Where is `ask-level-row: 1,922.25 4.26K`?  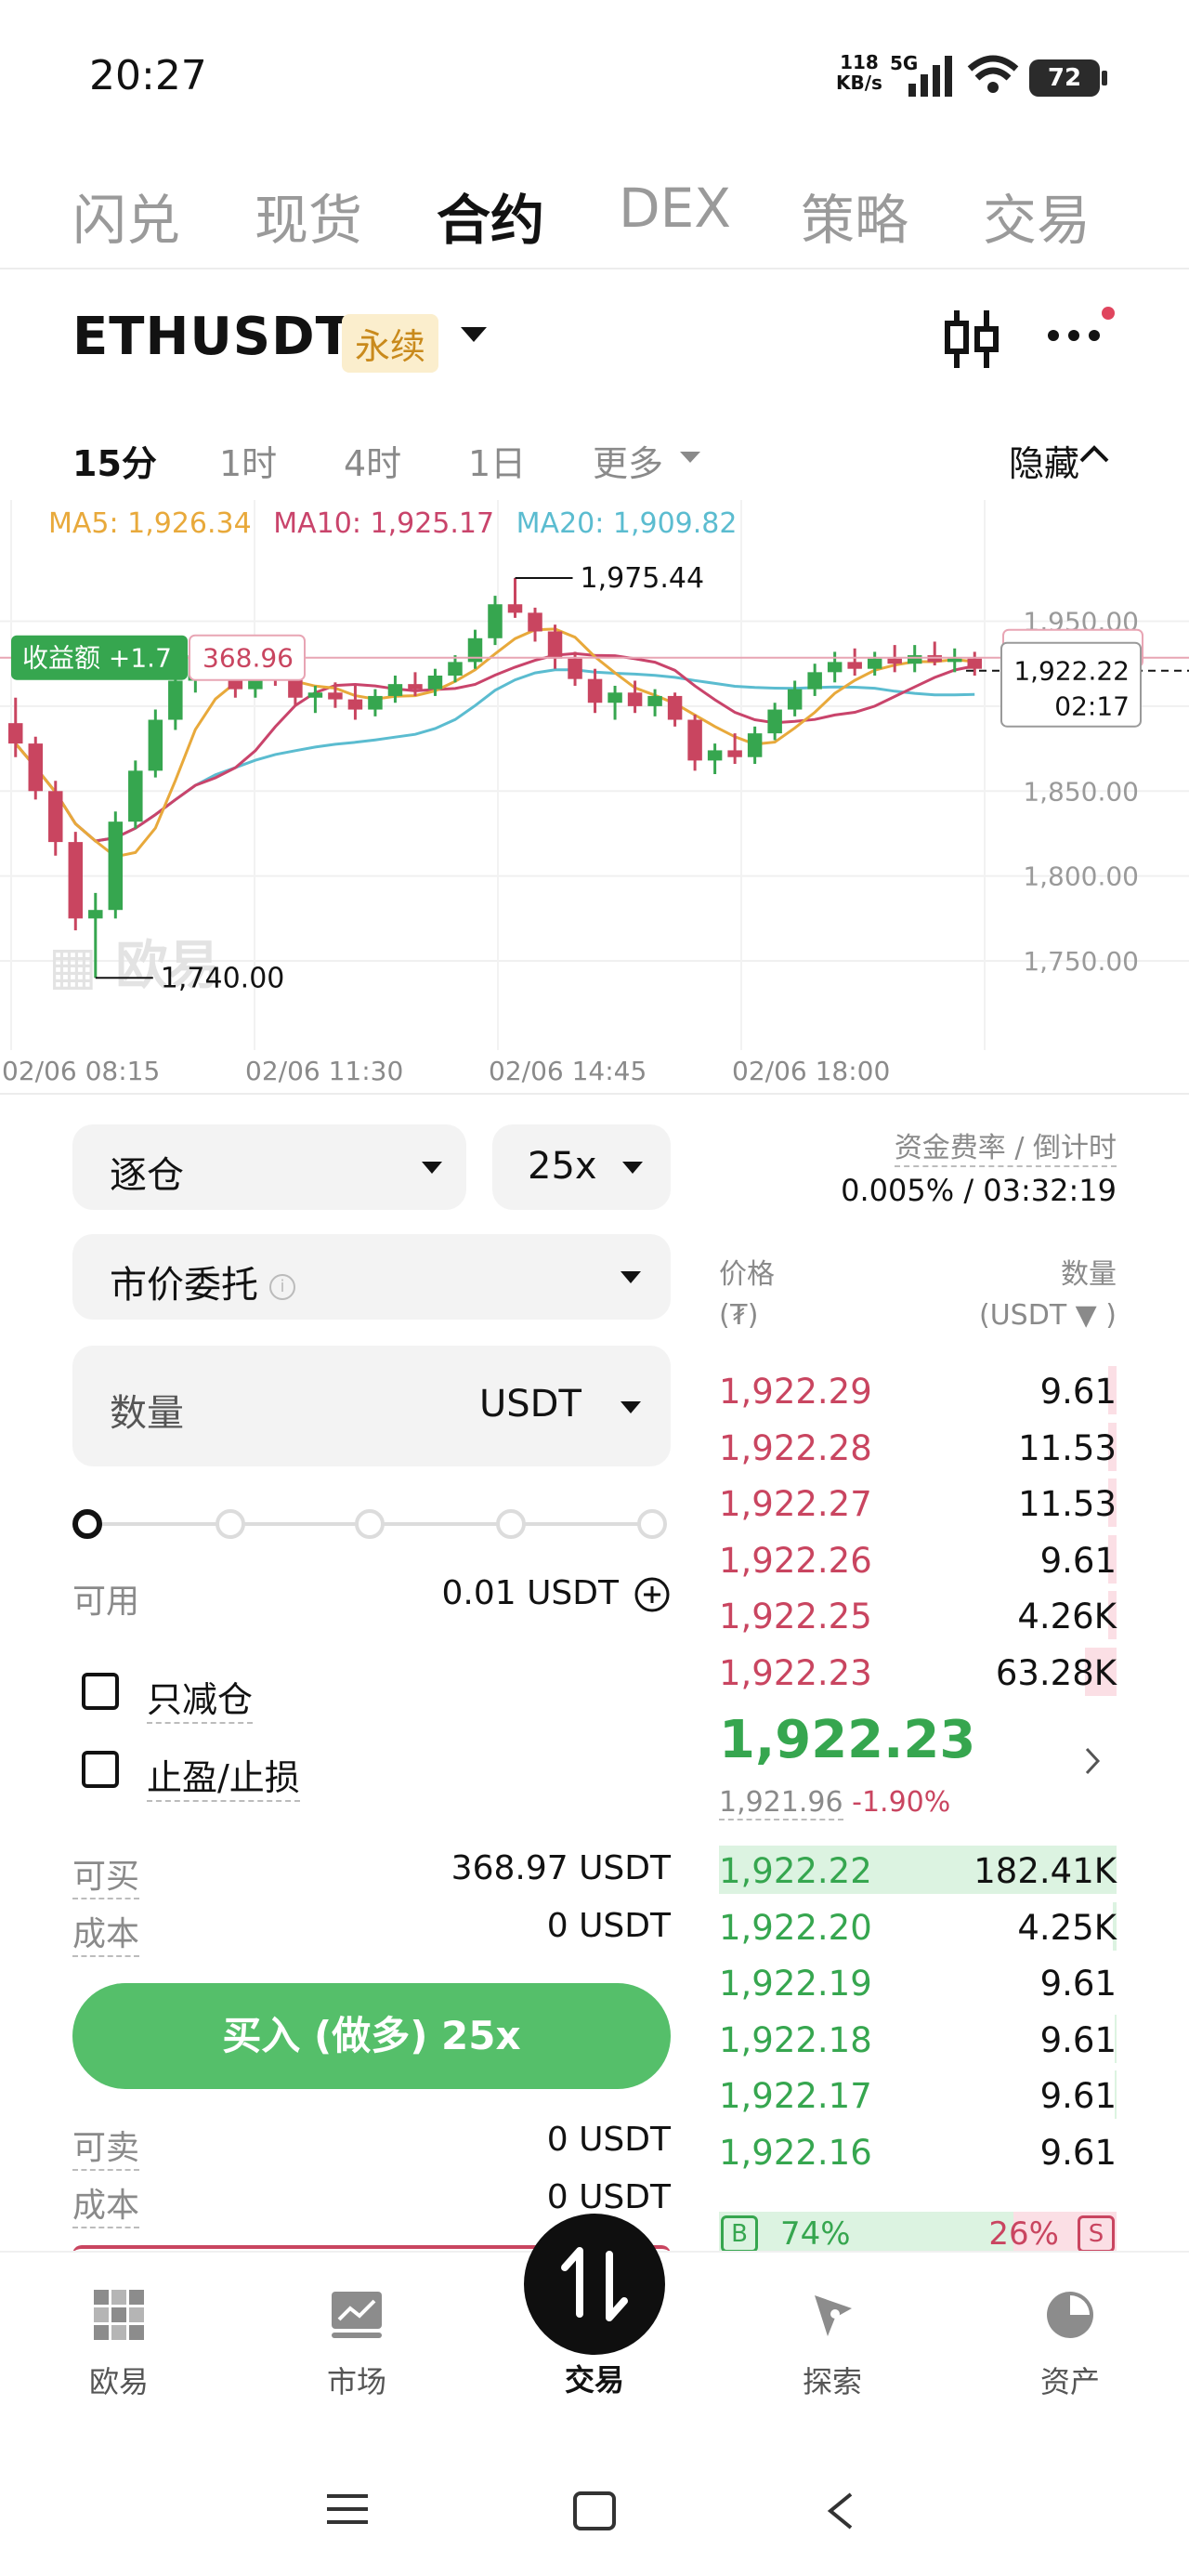
ask-level-row: 1,922.25 4.26K is located at coordinates (918, 1615).